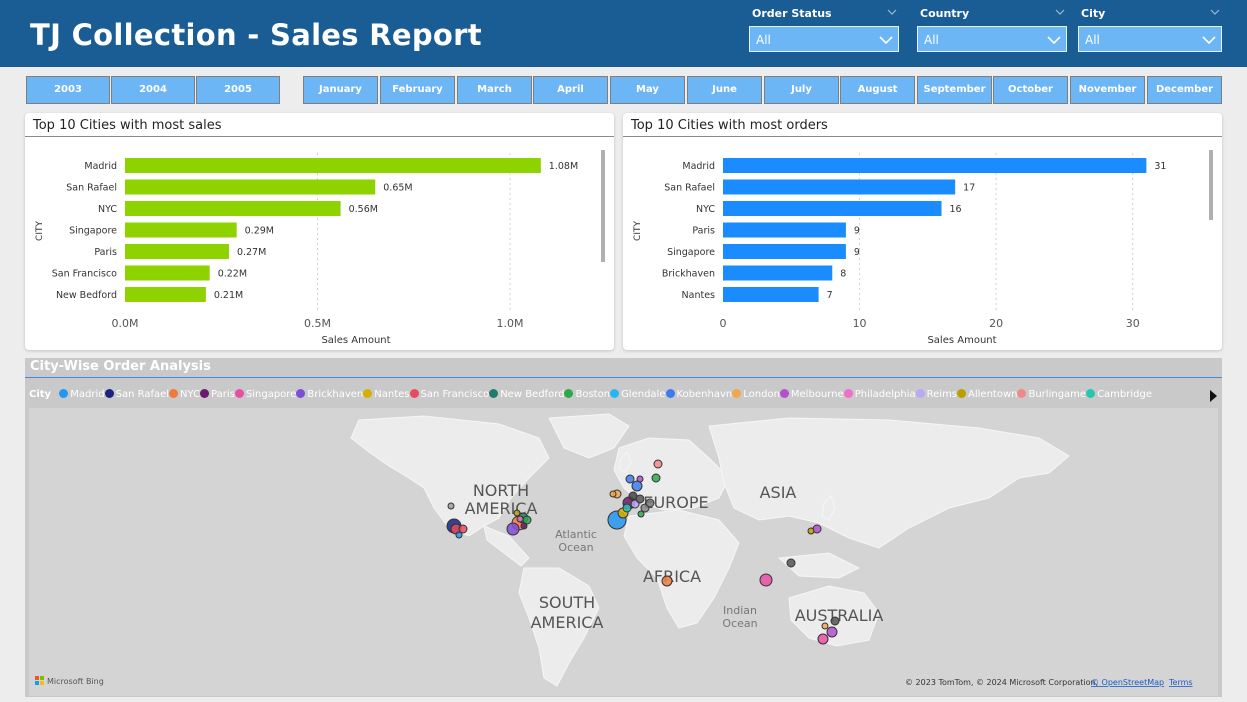 This screenshot has width=1247, height=702. Describe the element at coordinates (136, 394) in the screenshot. I see `legend-item-san-rafael: San Rafael` at that location.